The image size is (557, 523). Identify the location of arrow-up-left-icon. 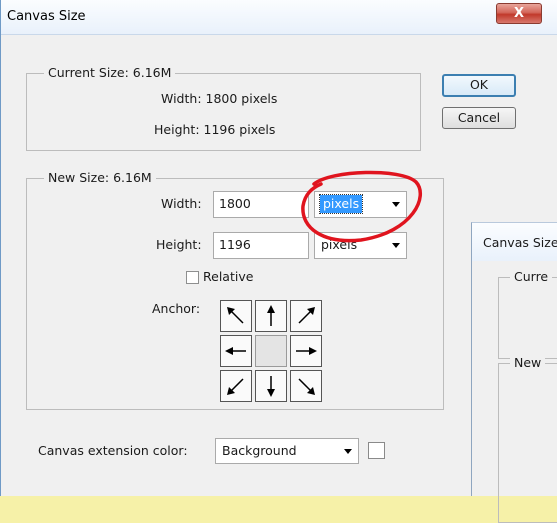
(235, 315).